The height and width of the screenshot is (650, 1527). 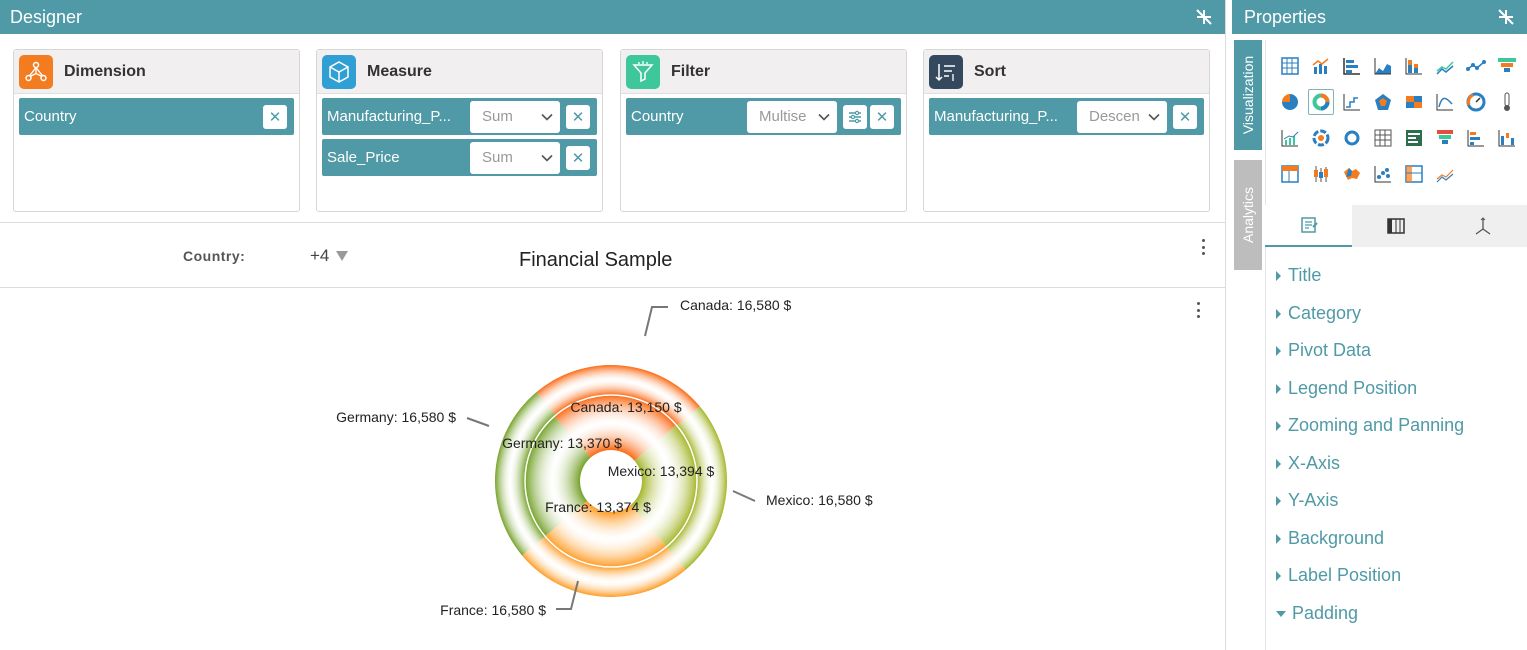 I want to click on prop-y-axis: Y-Axis, so click(x=1307, y=500).